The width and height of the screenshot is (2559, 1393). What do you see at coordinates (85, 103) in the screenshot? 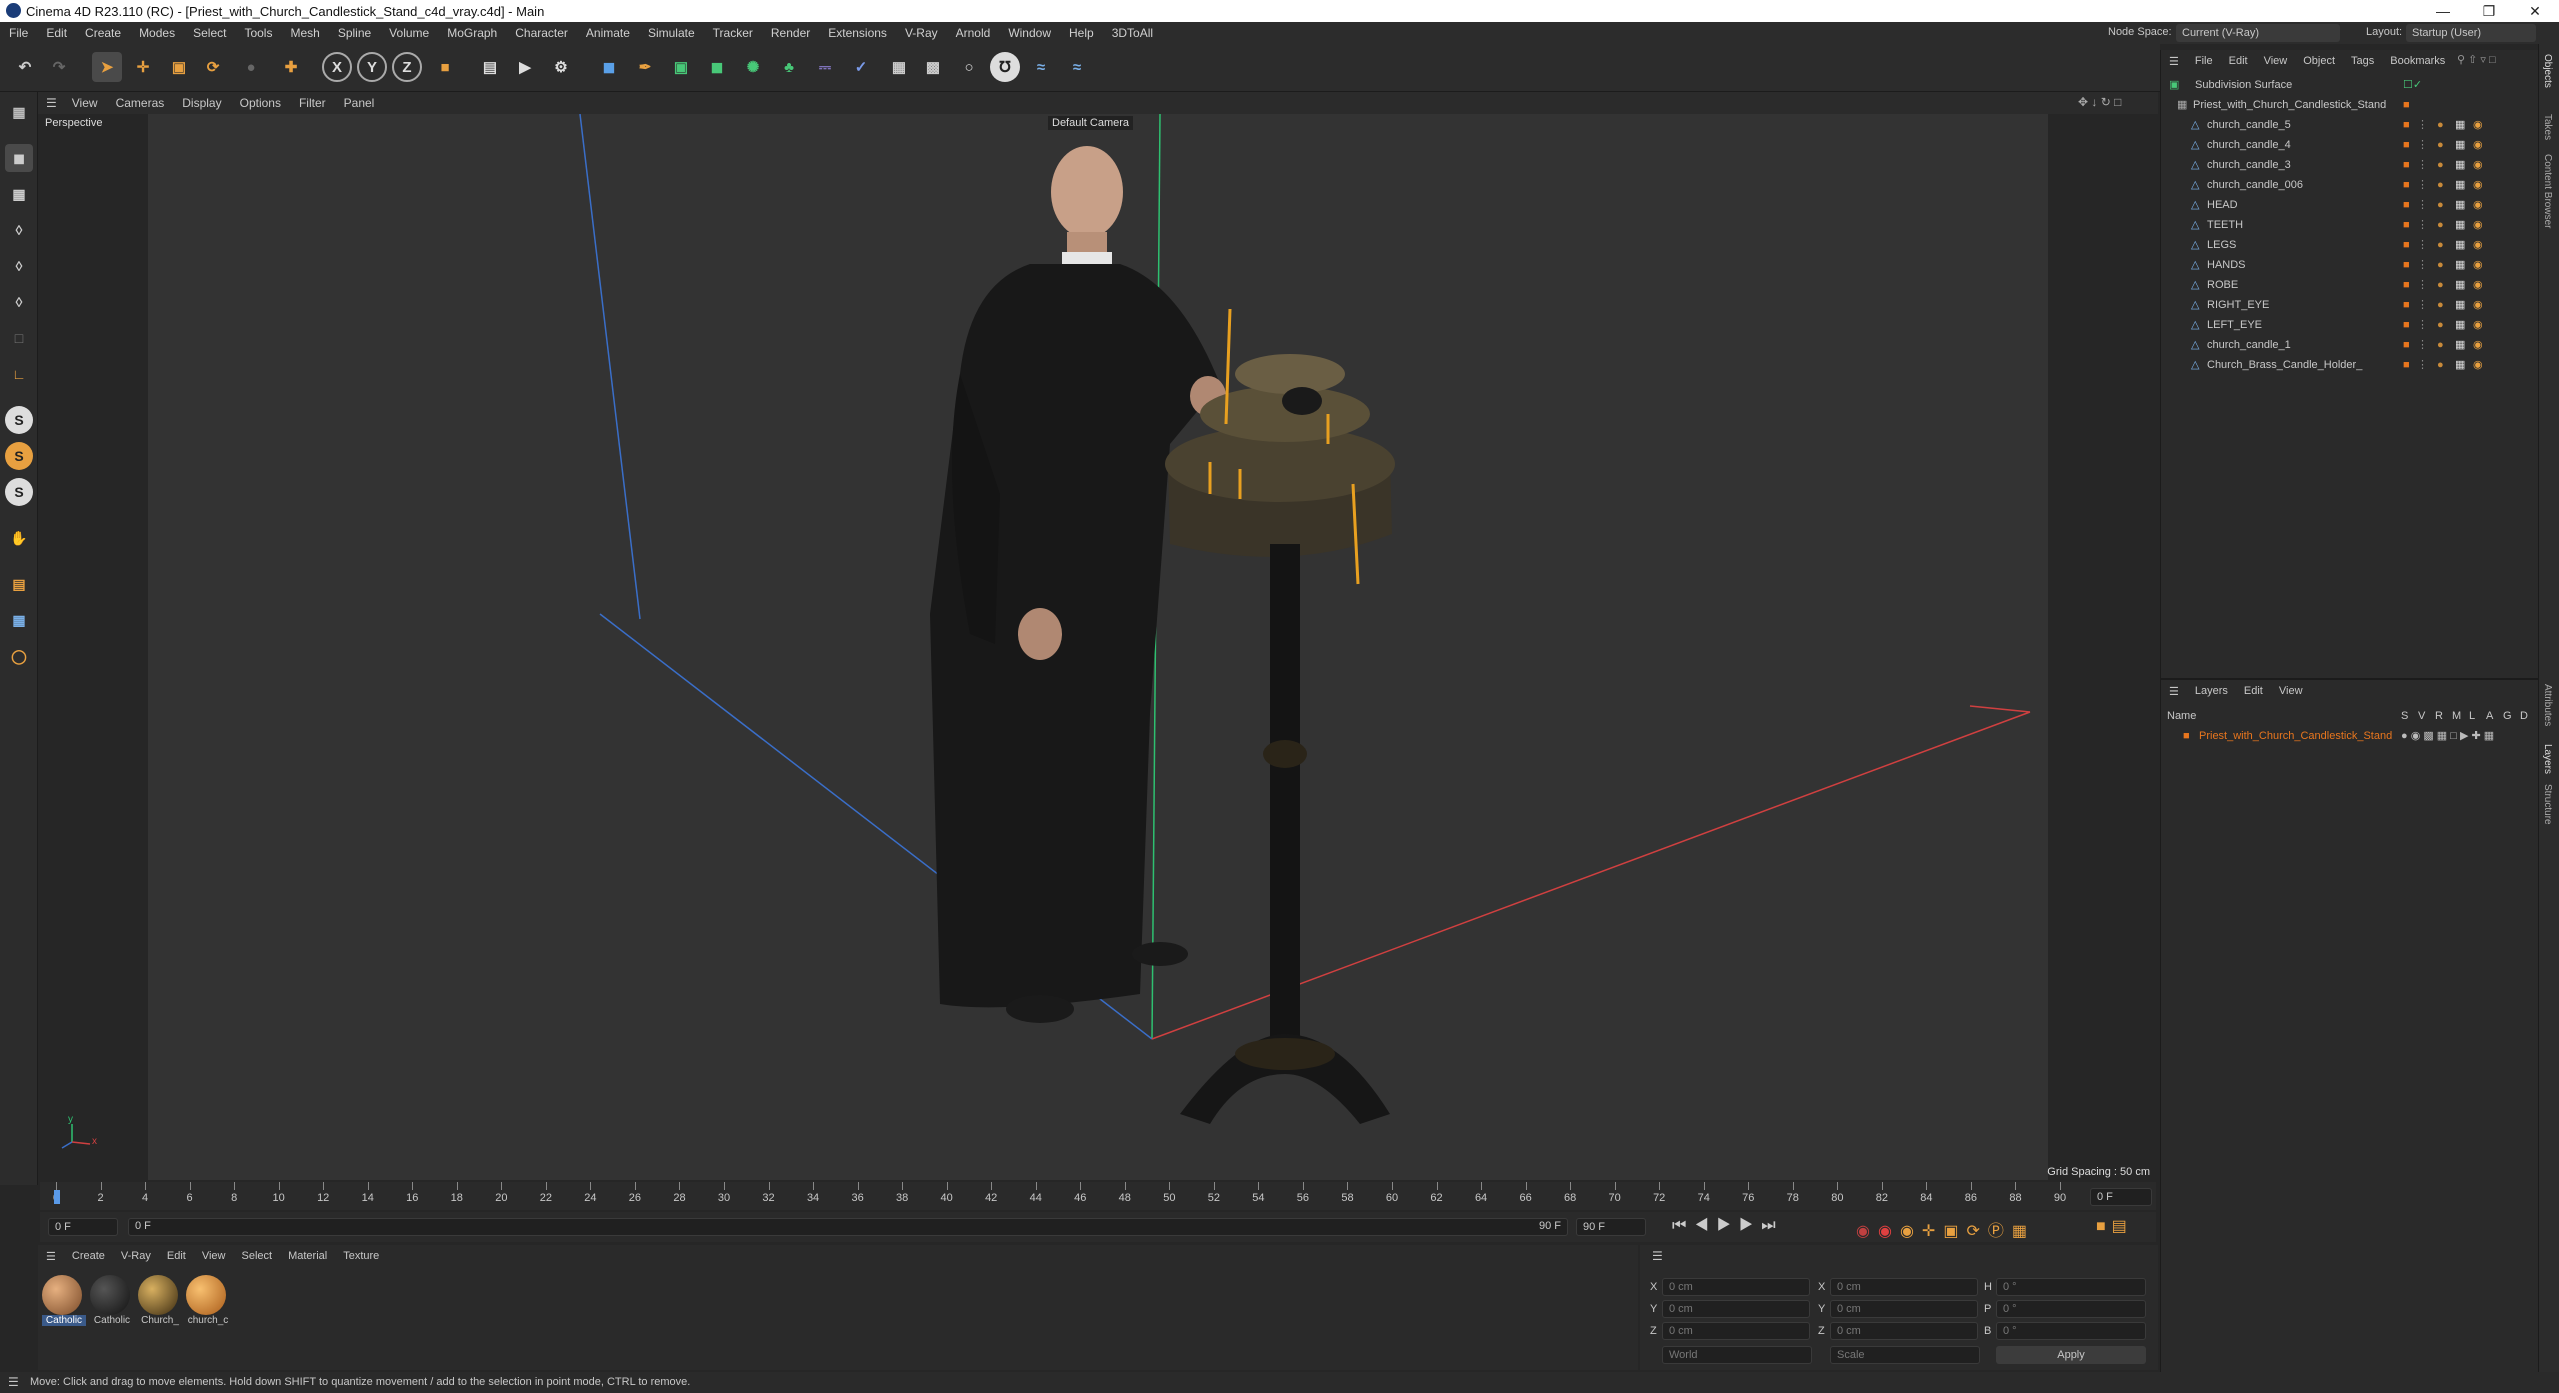
I see `viewport-menu-view: View` at bounding box center [85, 103].